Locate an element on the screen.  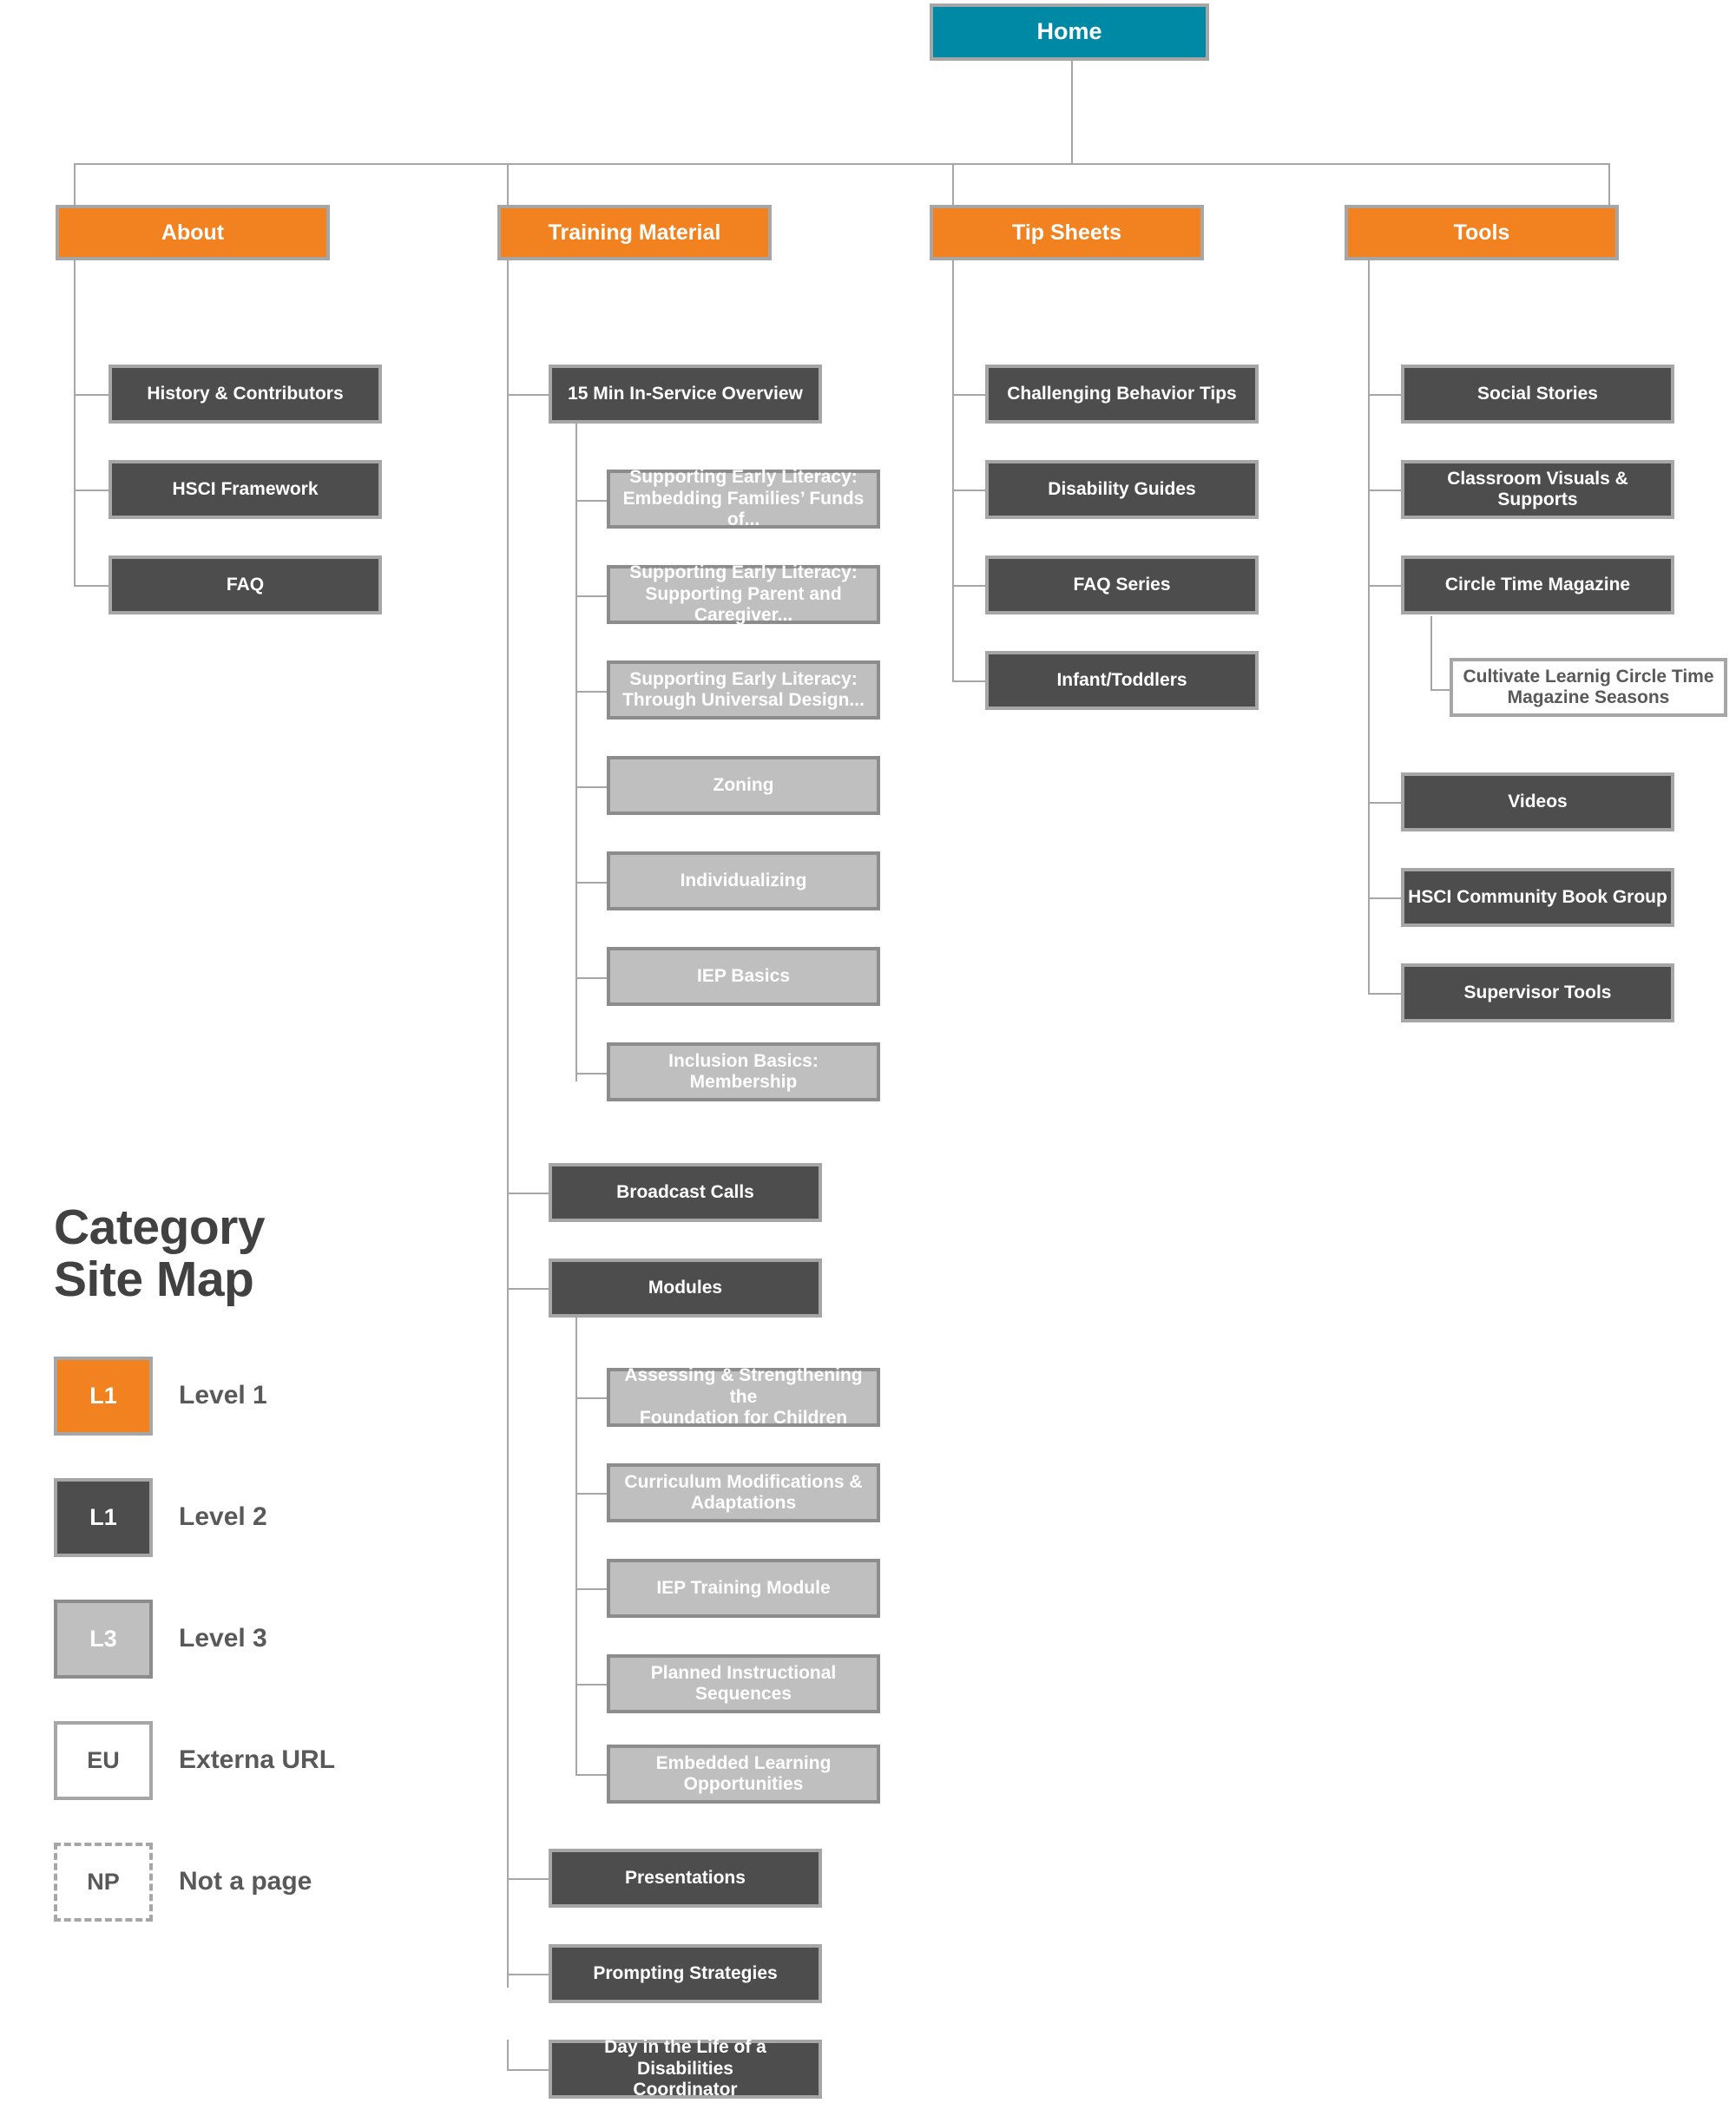
legend-swatch-not-a-page: NP is located at coordinates (103, 1882).